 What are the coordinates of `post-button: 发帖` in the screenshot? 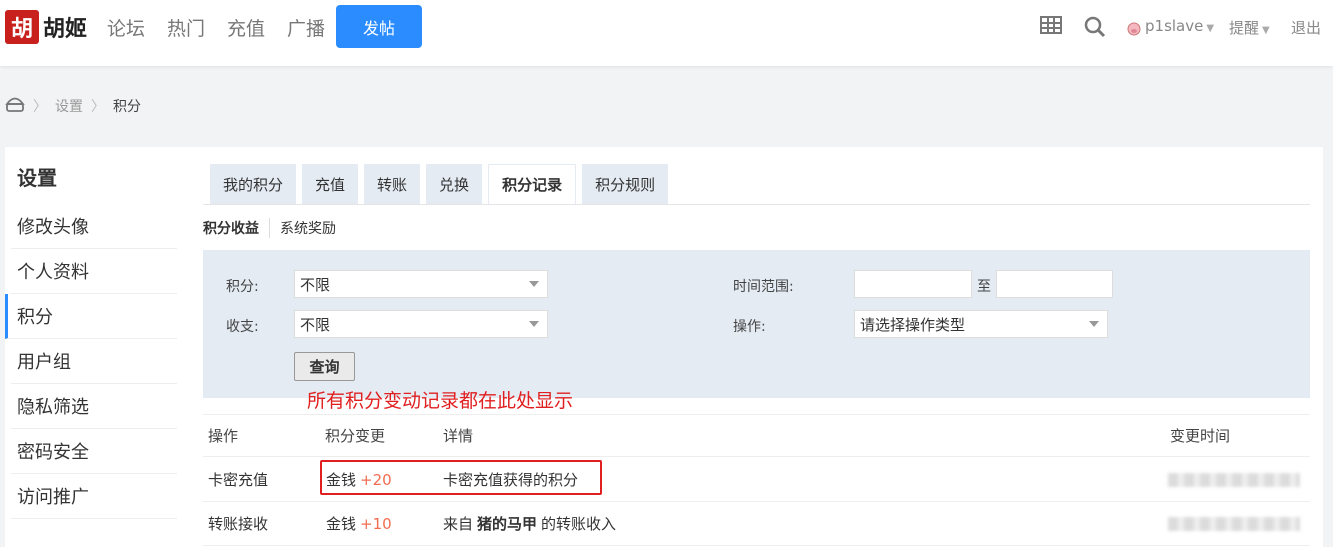 It's located at (379, 26).